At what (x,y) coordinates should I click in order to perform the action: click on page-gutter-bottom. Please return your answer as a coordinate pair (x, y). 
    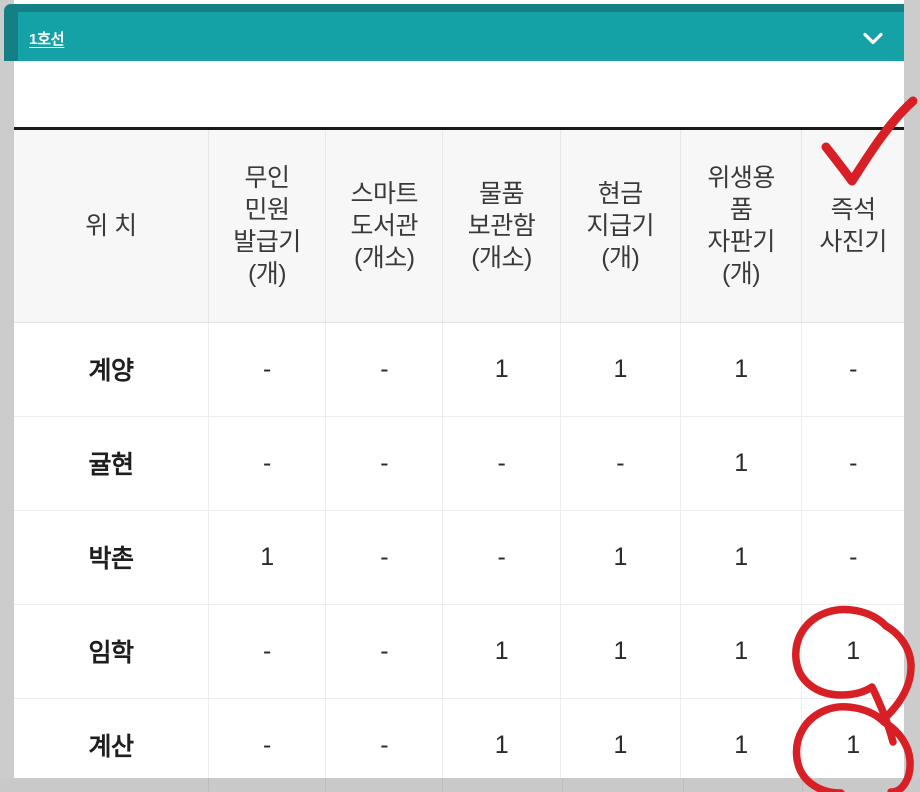
    Looking at the image, I should click on (460, 785).